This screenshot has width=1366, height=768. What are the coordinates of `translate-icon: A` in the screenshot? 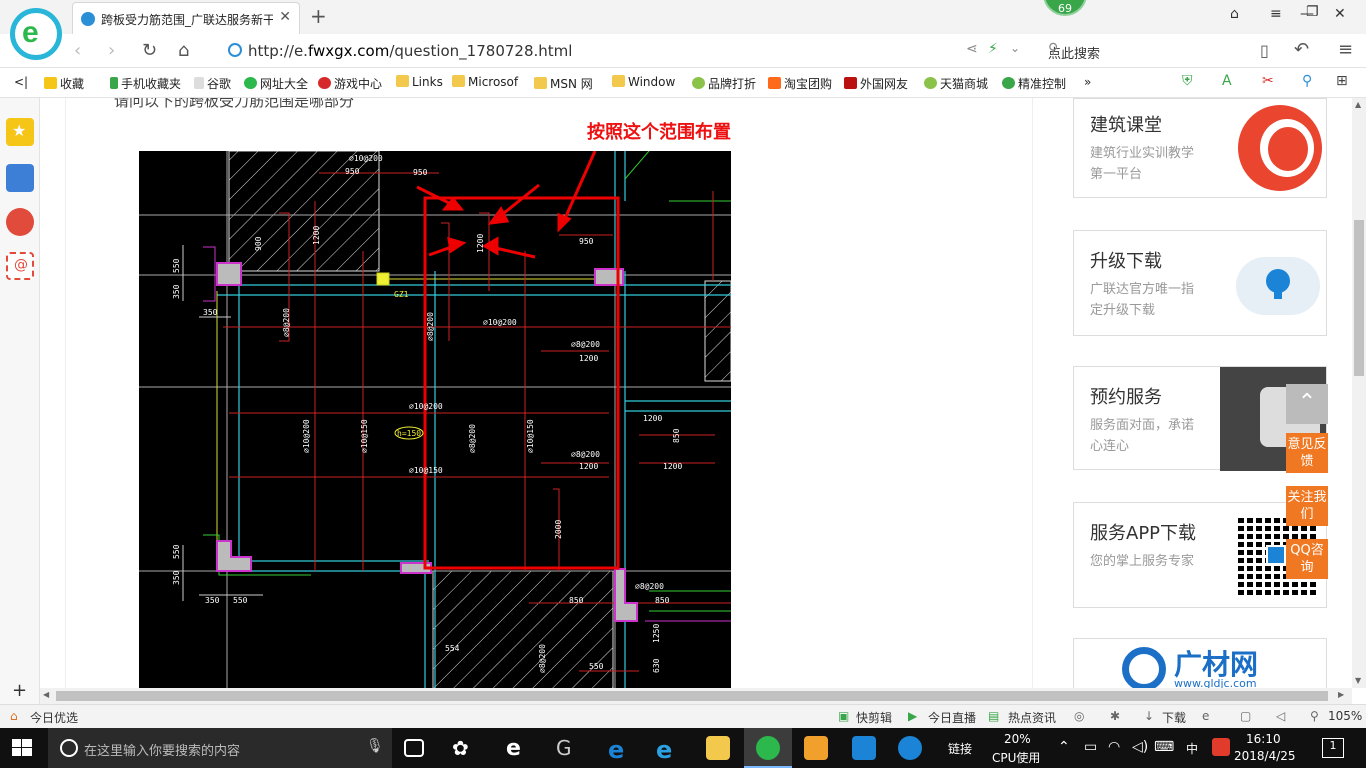 It's located at (1227, 81).